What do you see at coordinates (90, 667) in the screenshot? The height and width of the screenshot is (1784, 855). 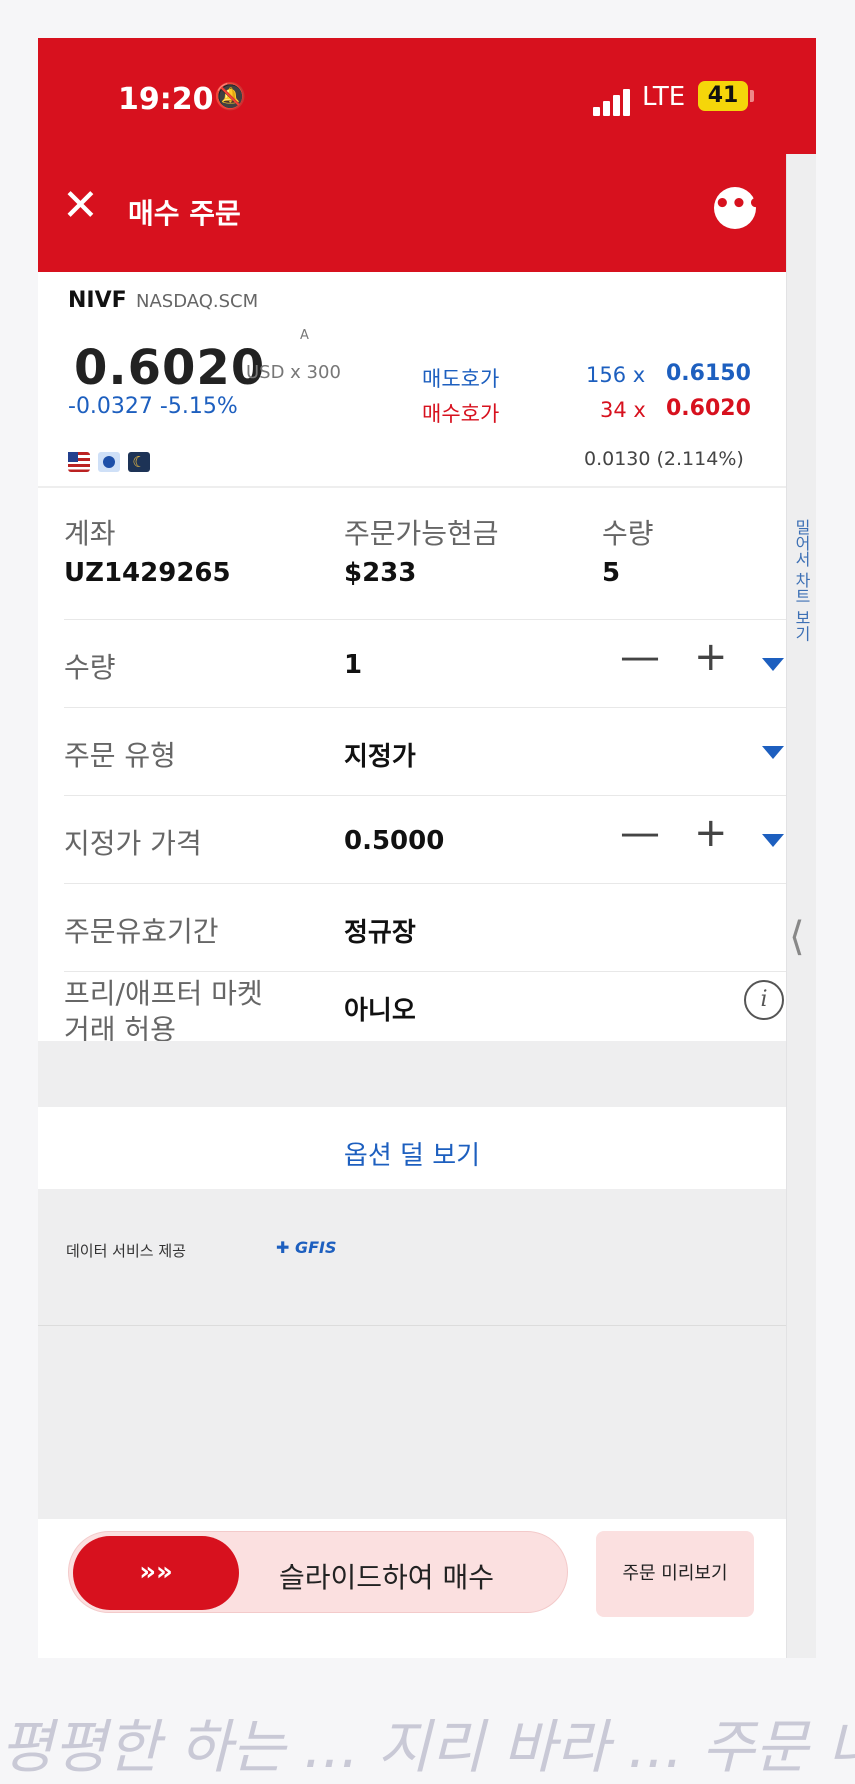 I see `quantity-label: 수량` at bounding box center [90, 667].